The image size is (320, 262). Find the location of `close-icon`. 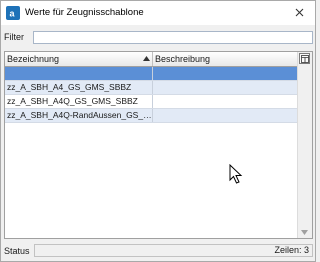

close-icon is located at coordinates (299, 12).